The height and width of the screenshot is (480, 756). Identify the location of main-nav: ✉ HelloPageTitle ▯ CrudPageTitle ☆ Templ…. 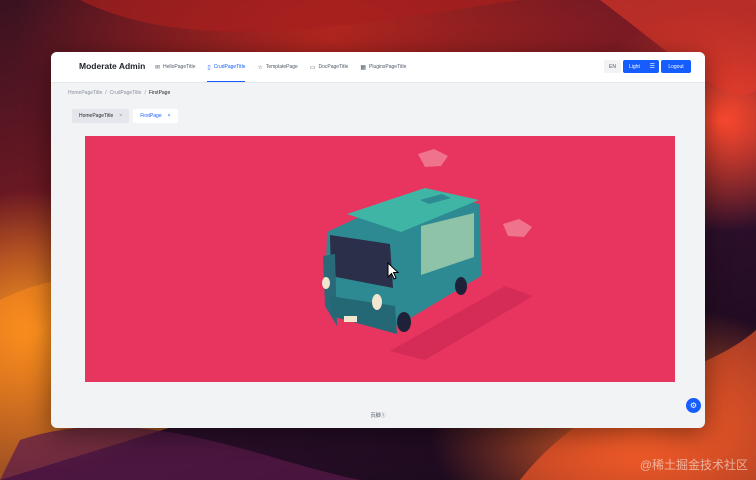
(280, 67).